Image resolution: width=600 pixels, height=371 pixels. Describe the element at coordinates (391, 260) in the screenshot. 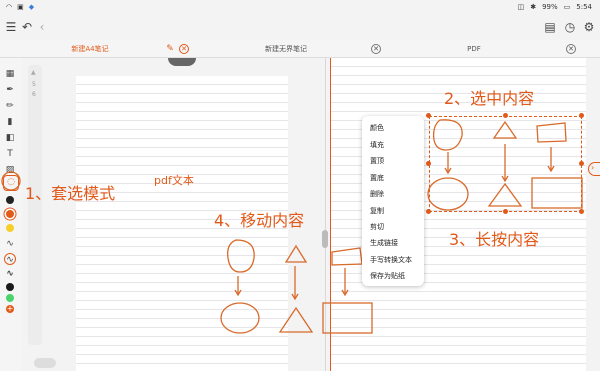

I see `menu-item-handwriting-to-text: 手写转换文本` at that location.